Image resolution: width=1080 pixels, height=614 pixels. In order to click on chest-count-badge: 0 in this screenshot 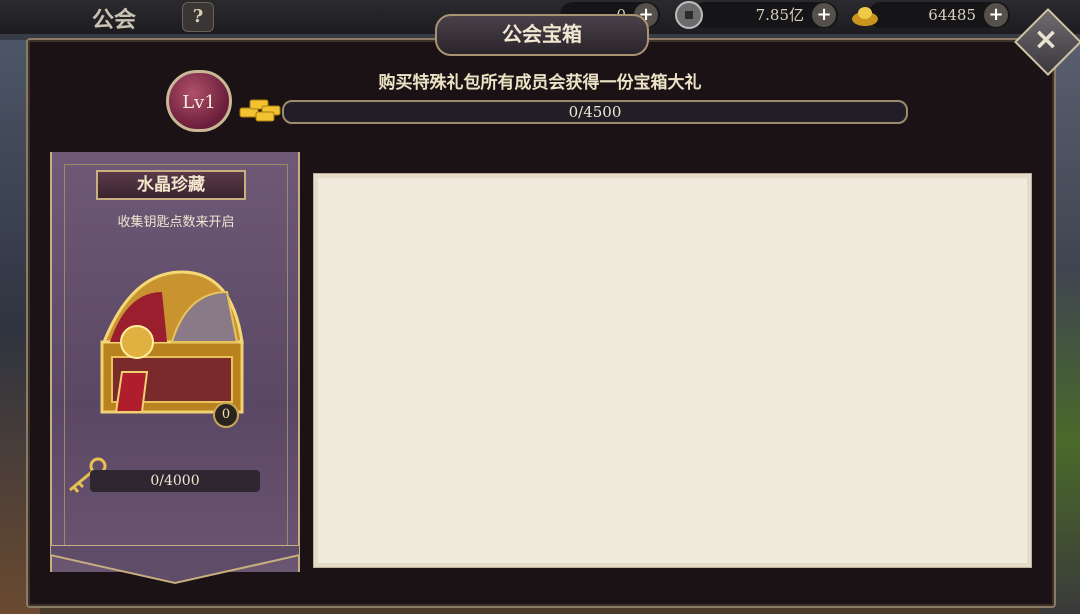, I will do `click(226, 415)`.